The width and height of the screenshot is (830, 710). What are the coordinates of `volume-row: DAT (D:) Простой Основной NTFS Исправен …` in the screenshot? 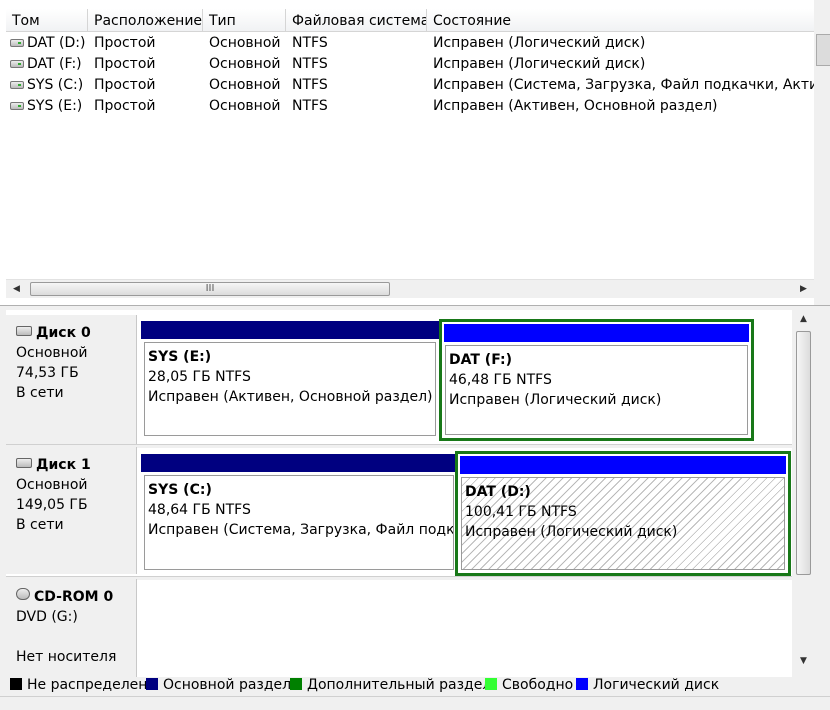 It's located at (410, 43).